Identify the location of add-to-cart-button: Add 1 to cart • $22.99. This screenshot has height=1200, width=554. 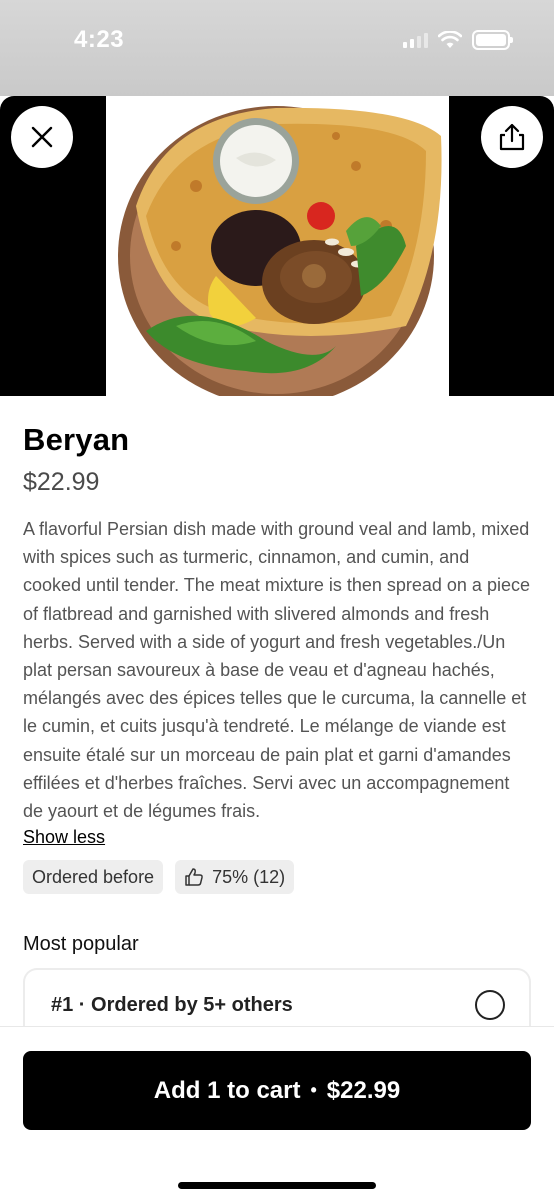
(277, 1090).